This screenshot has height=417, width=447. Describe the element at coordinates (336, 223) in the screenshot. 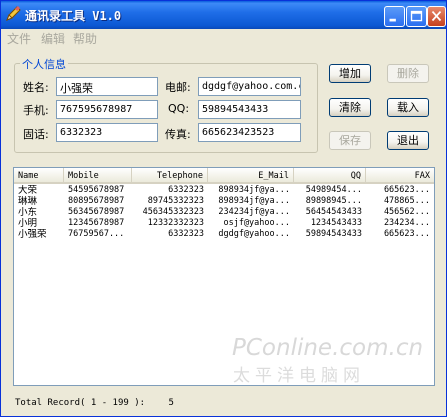

I see `cell-qq: 1234543433` at that location.